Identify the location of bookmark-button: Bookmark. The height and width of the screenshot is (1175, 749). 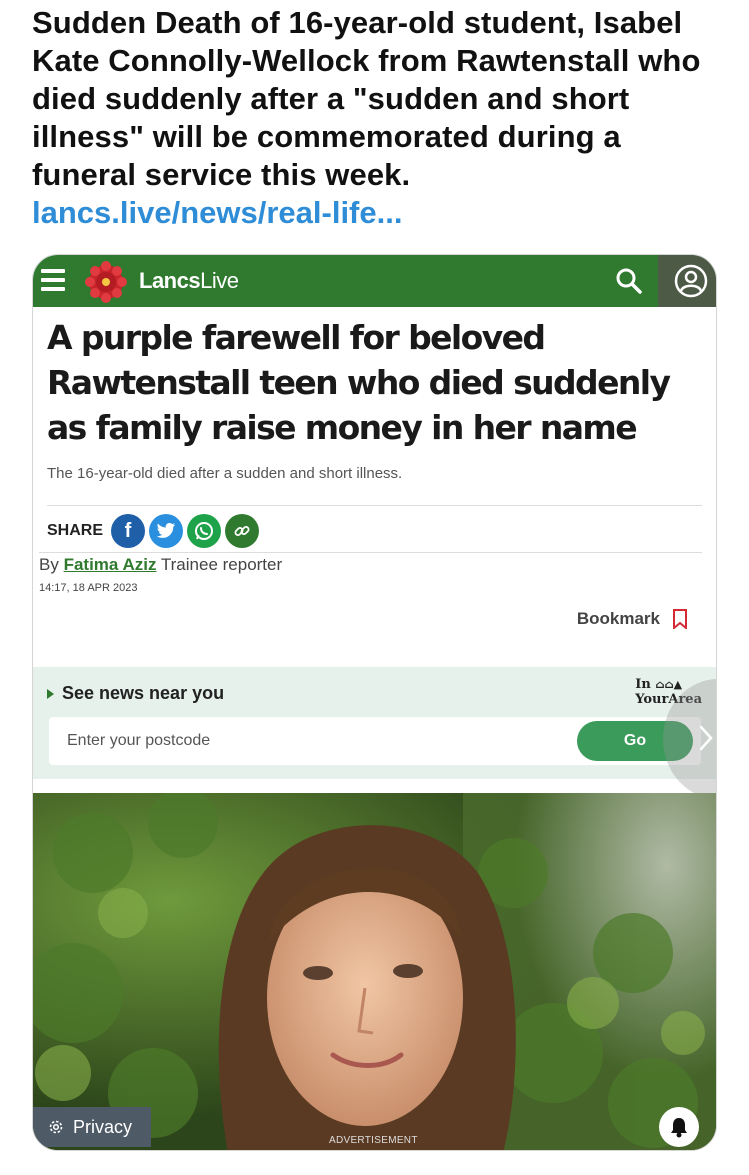
(632, 619).